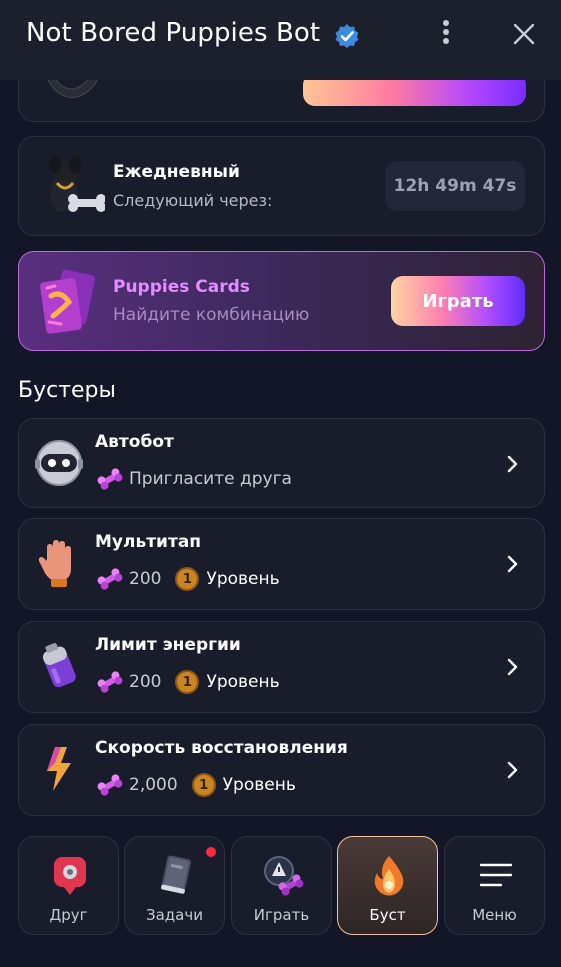  Describe the element at coordinates (59, 665) in the screenshot. I see `battery-icon` at that location.